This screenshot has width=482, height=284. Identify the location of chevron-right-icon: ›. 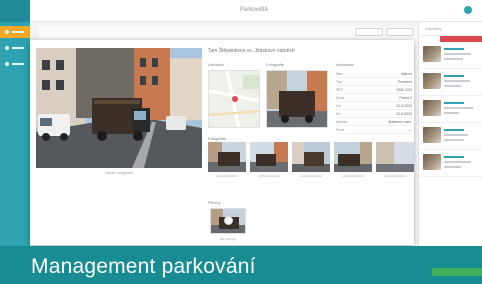
(413, 157).